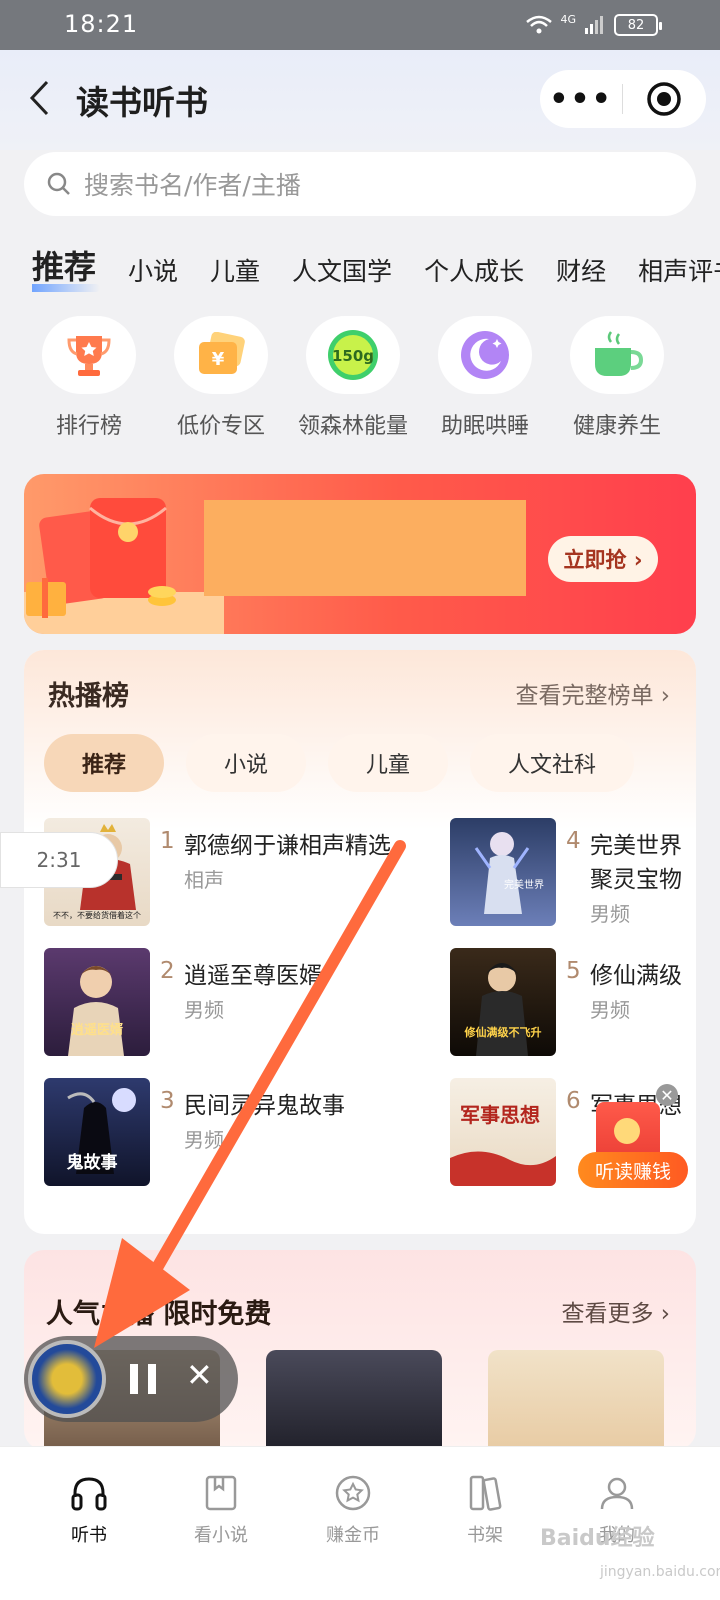 This screenshot has height=1600, width=720. What do you see at coordinates (66, 269) in the screenshot?
I see `tab-recommend: 推荐` at bounding box center [66, 269].